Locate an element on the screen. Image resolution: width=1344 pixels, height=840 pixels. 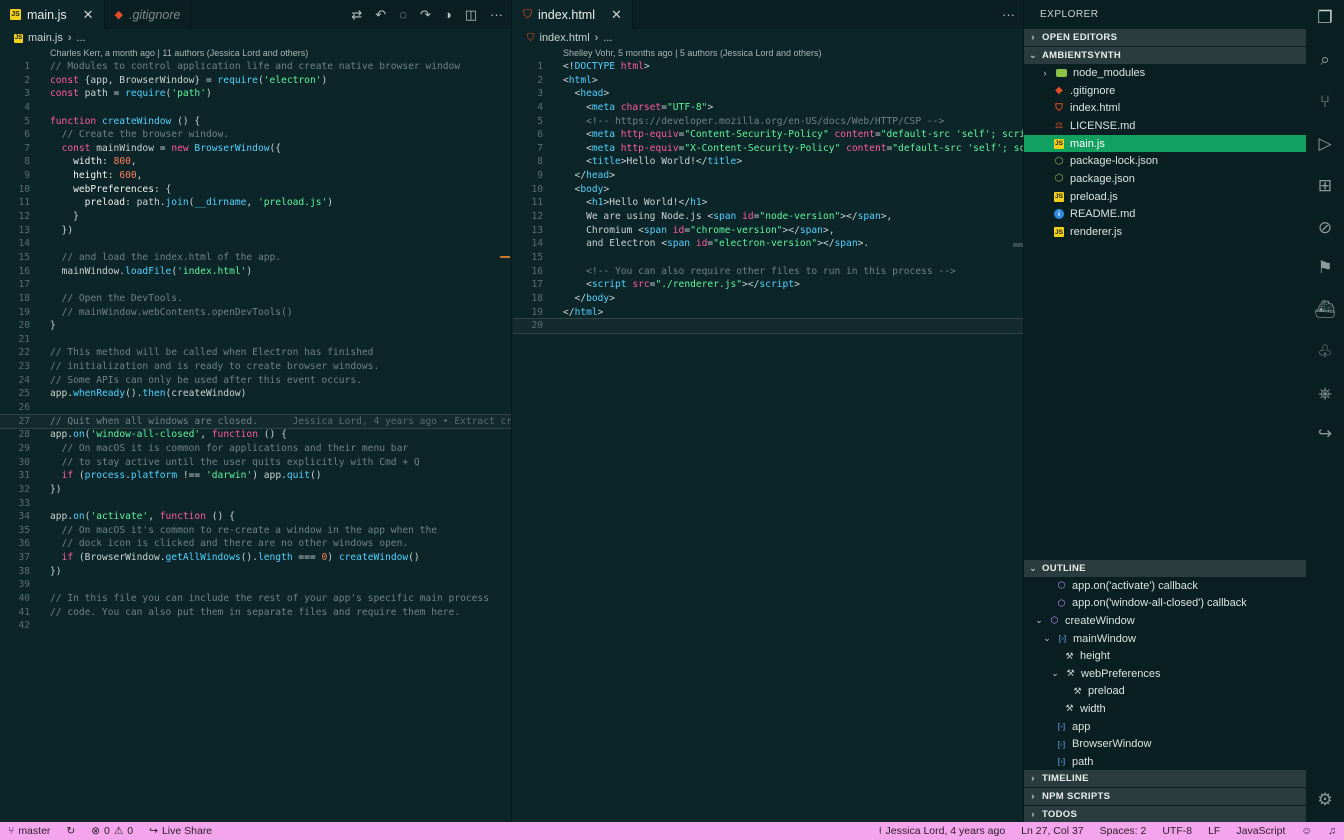
code-line: 18 // Open the DevTools. is located at coordinates (255, 299).